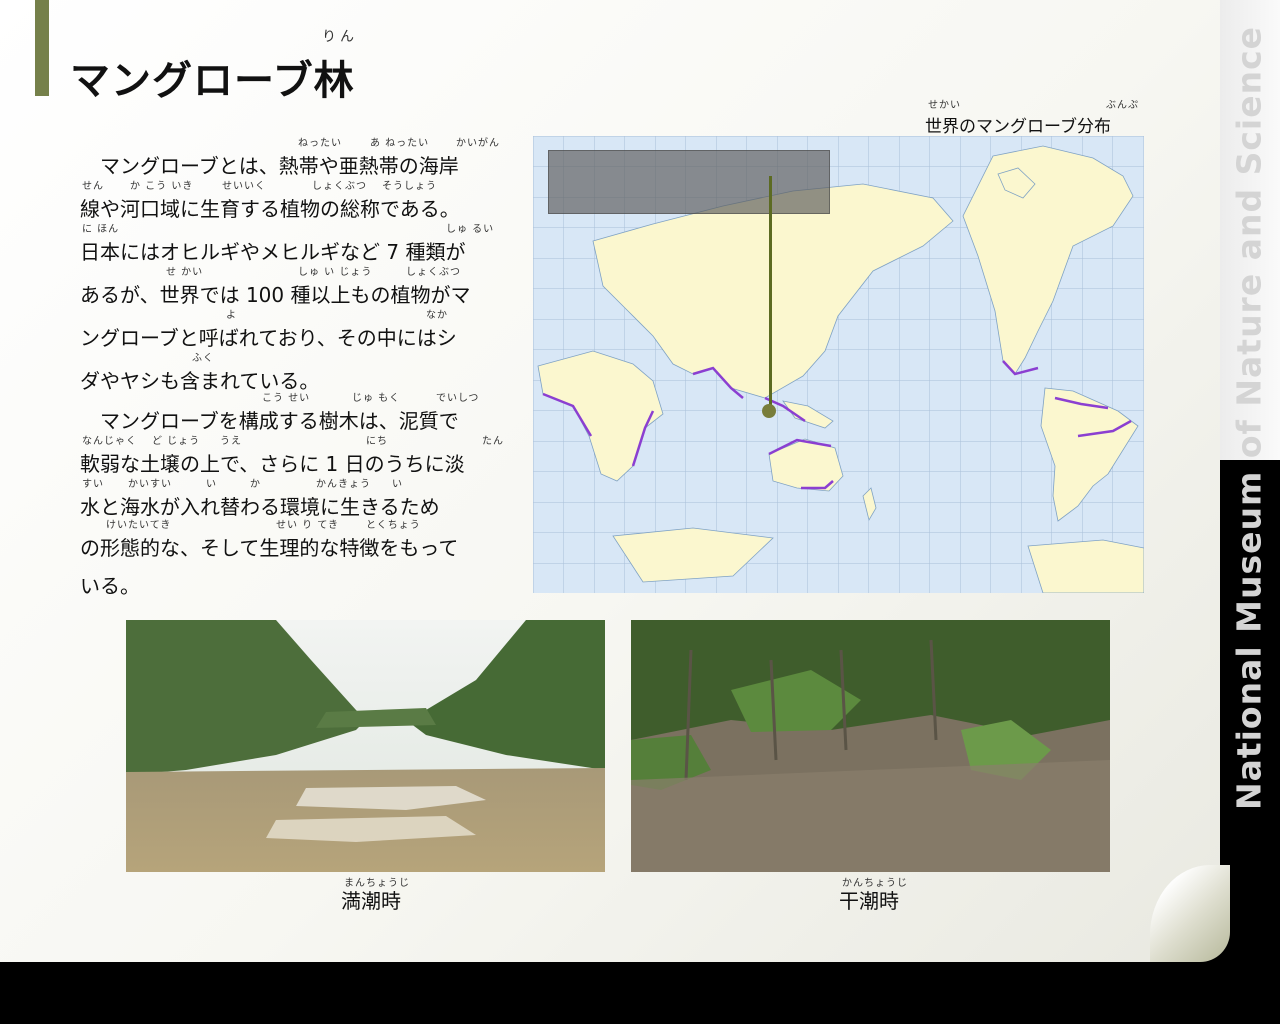 This screenshot has width=1280, height=1024. What do you see at coordinates (162, 186) in the screenshot?
I see `ruby: か こう いき` at bounding box center [162, 186].